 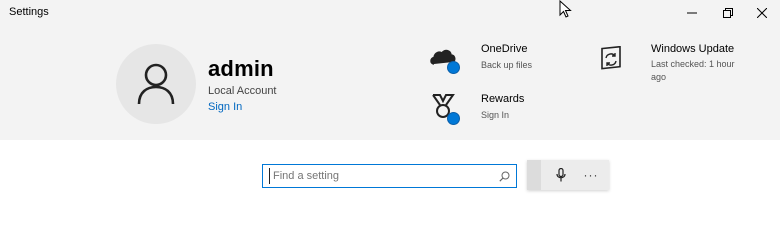 I want to click on voice-toolbar: ···, so click(x=568, y=175).